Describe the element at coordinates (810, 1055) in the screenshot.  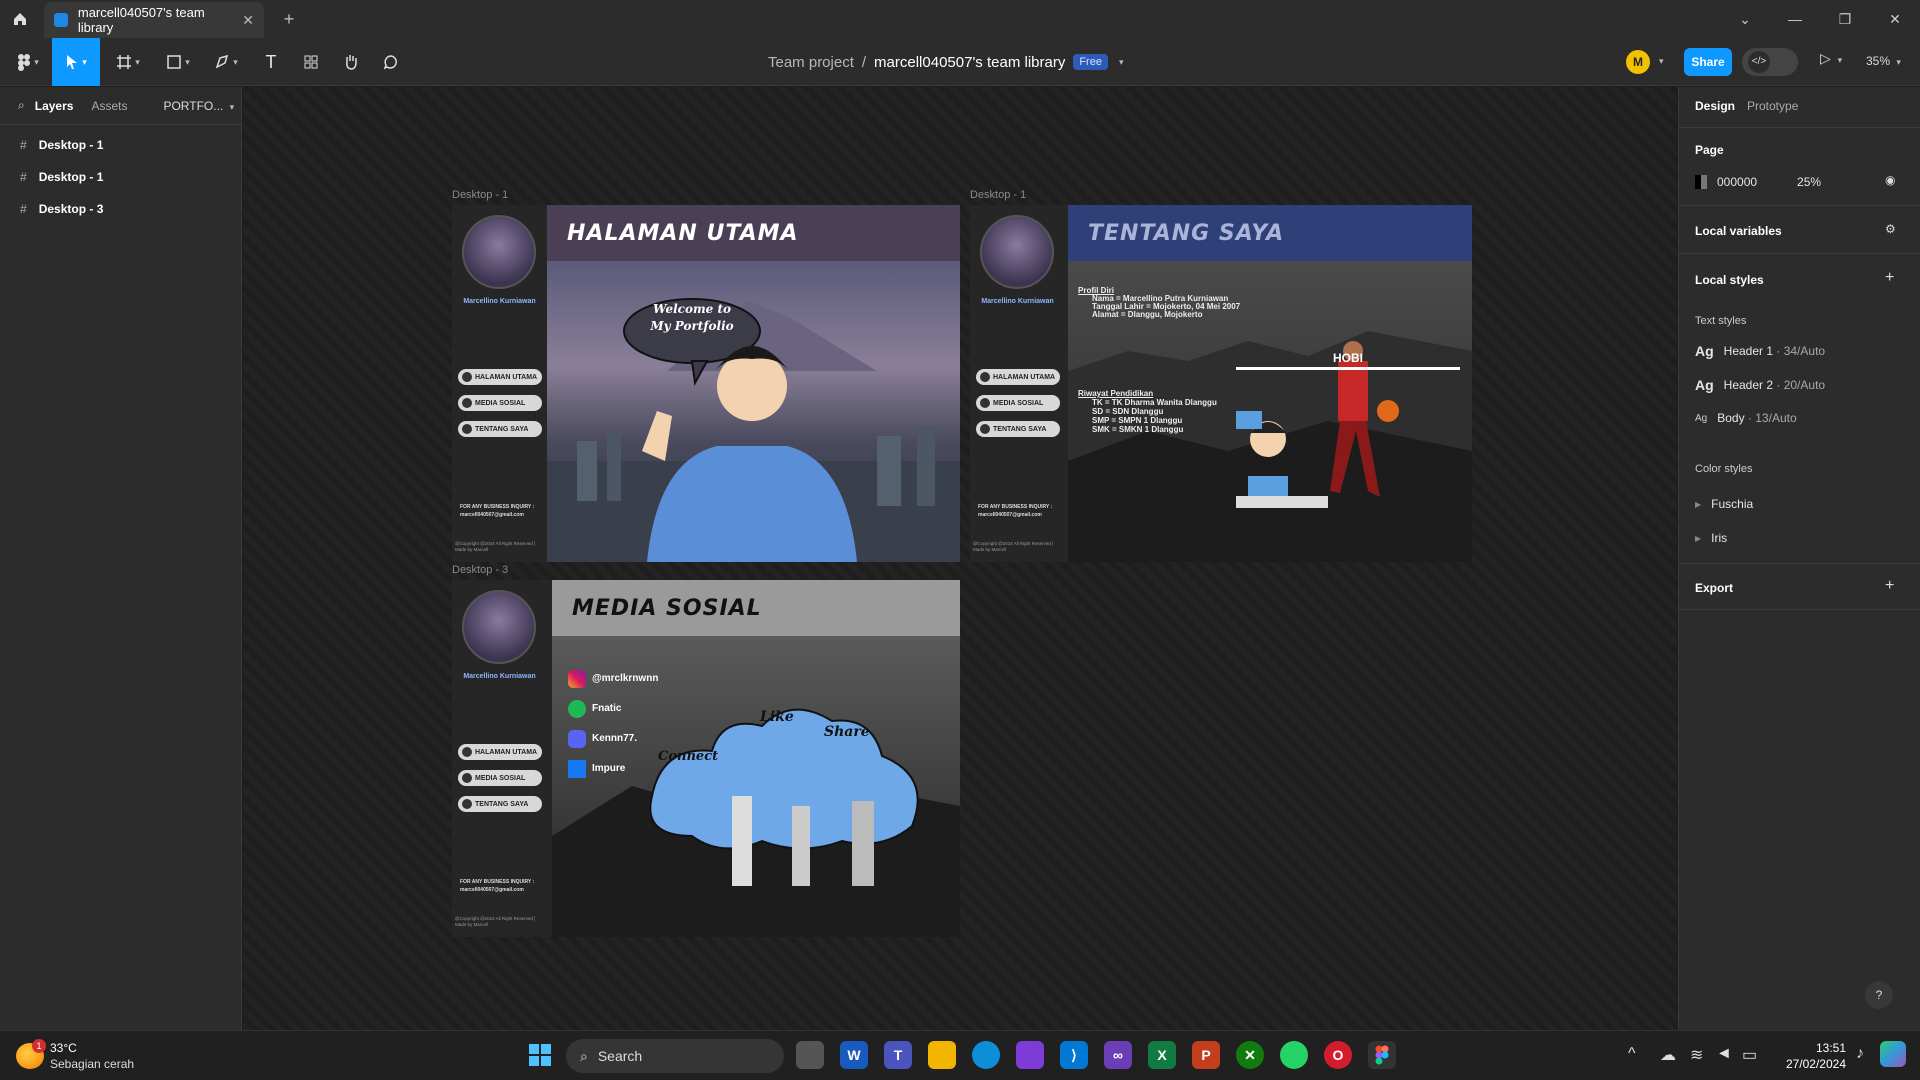
I see `task-view-icon` at that location.